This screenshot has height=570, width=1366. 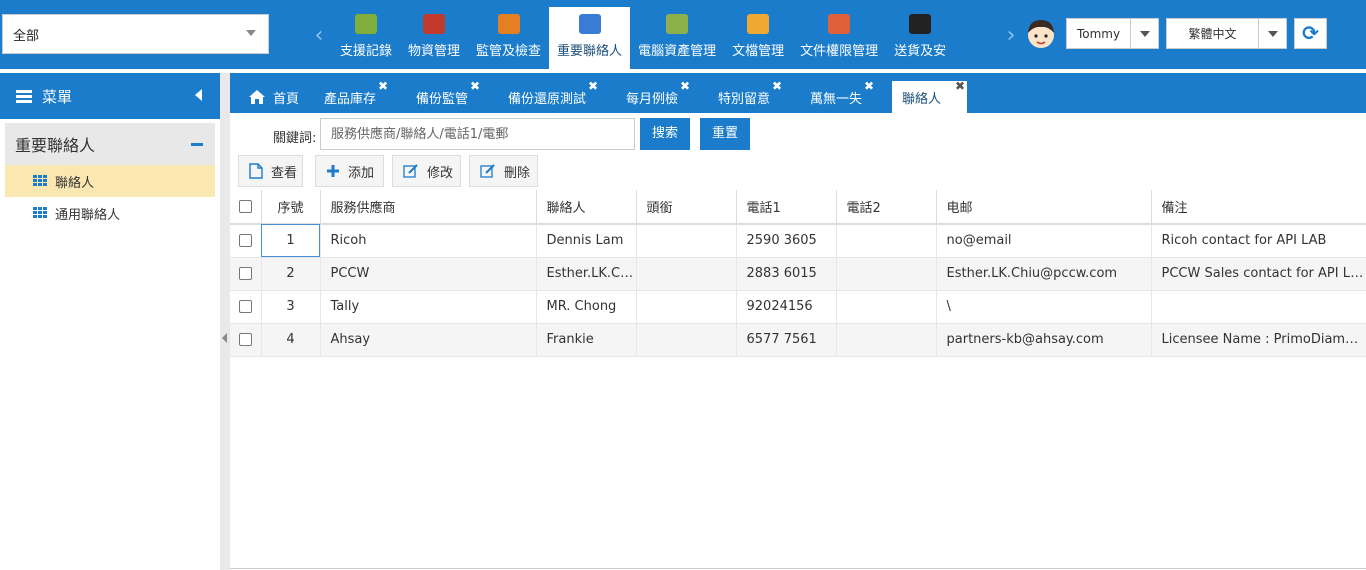 I want to click on table-cell: Esther.LK.Chiu@pccw.com, so click(x=1044, y=274).